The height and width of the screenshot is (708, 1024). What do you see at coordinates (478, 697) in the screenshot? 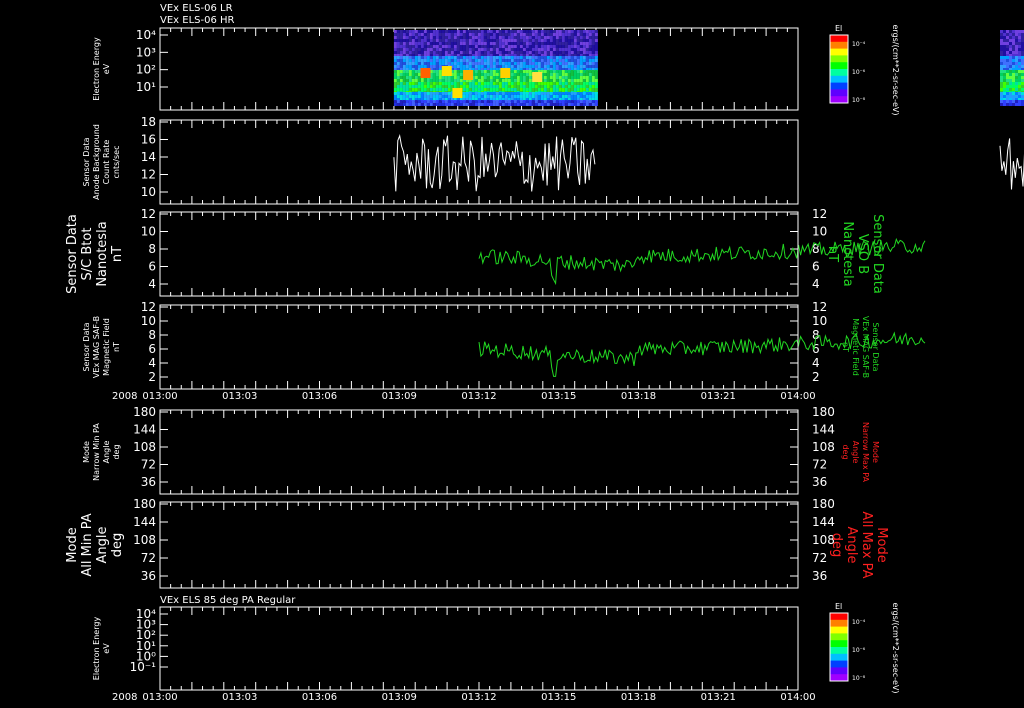
I see `time-axis-label: 013:12` at bounding box center [478, 697].